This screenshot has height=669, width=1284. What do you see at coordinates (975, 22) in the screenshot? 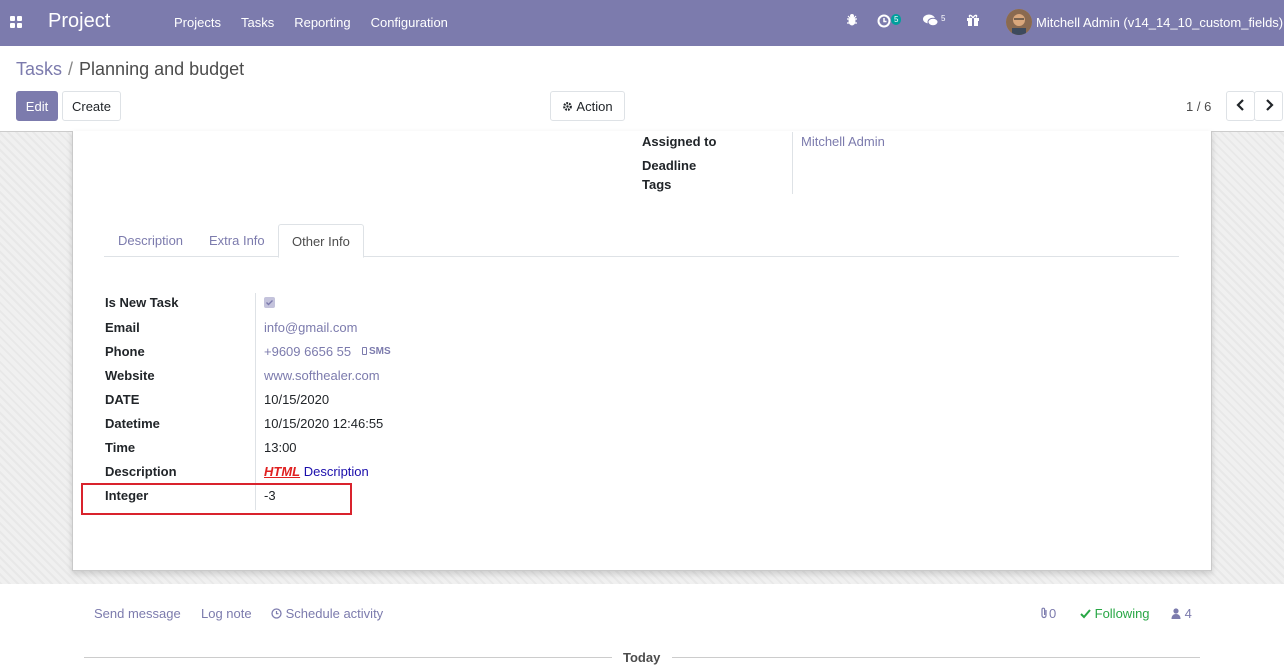
I see `gift-icon` at bounding box center [975, 22].